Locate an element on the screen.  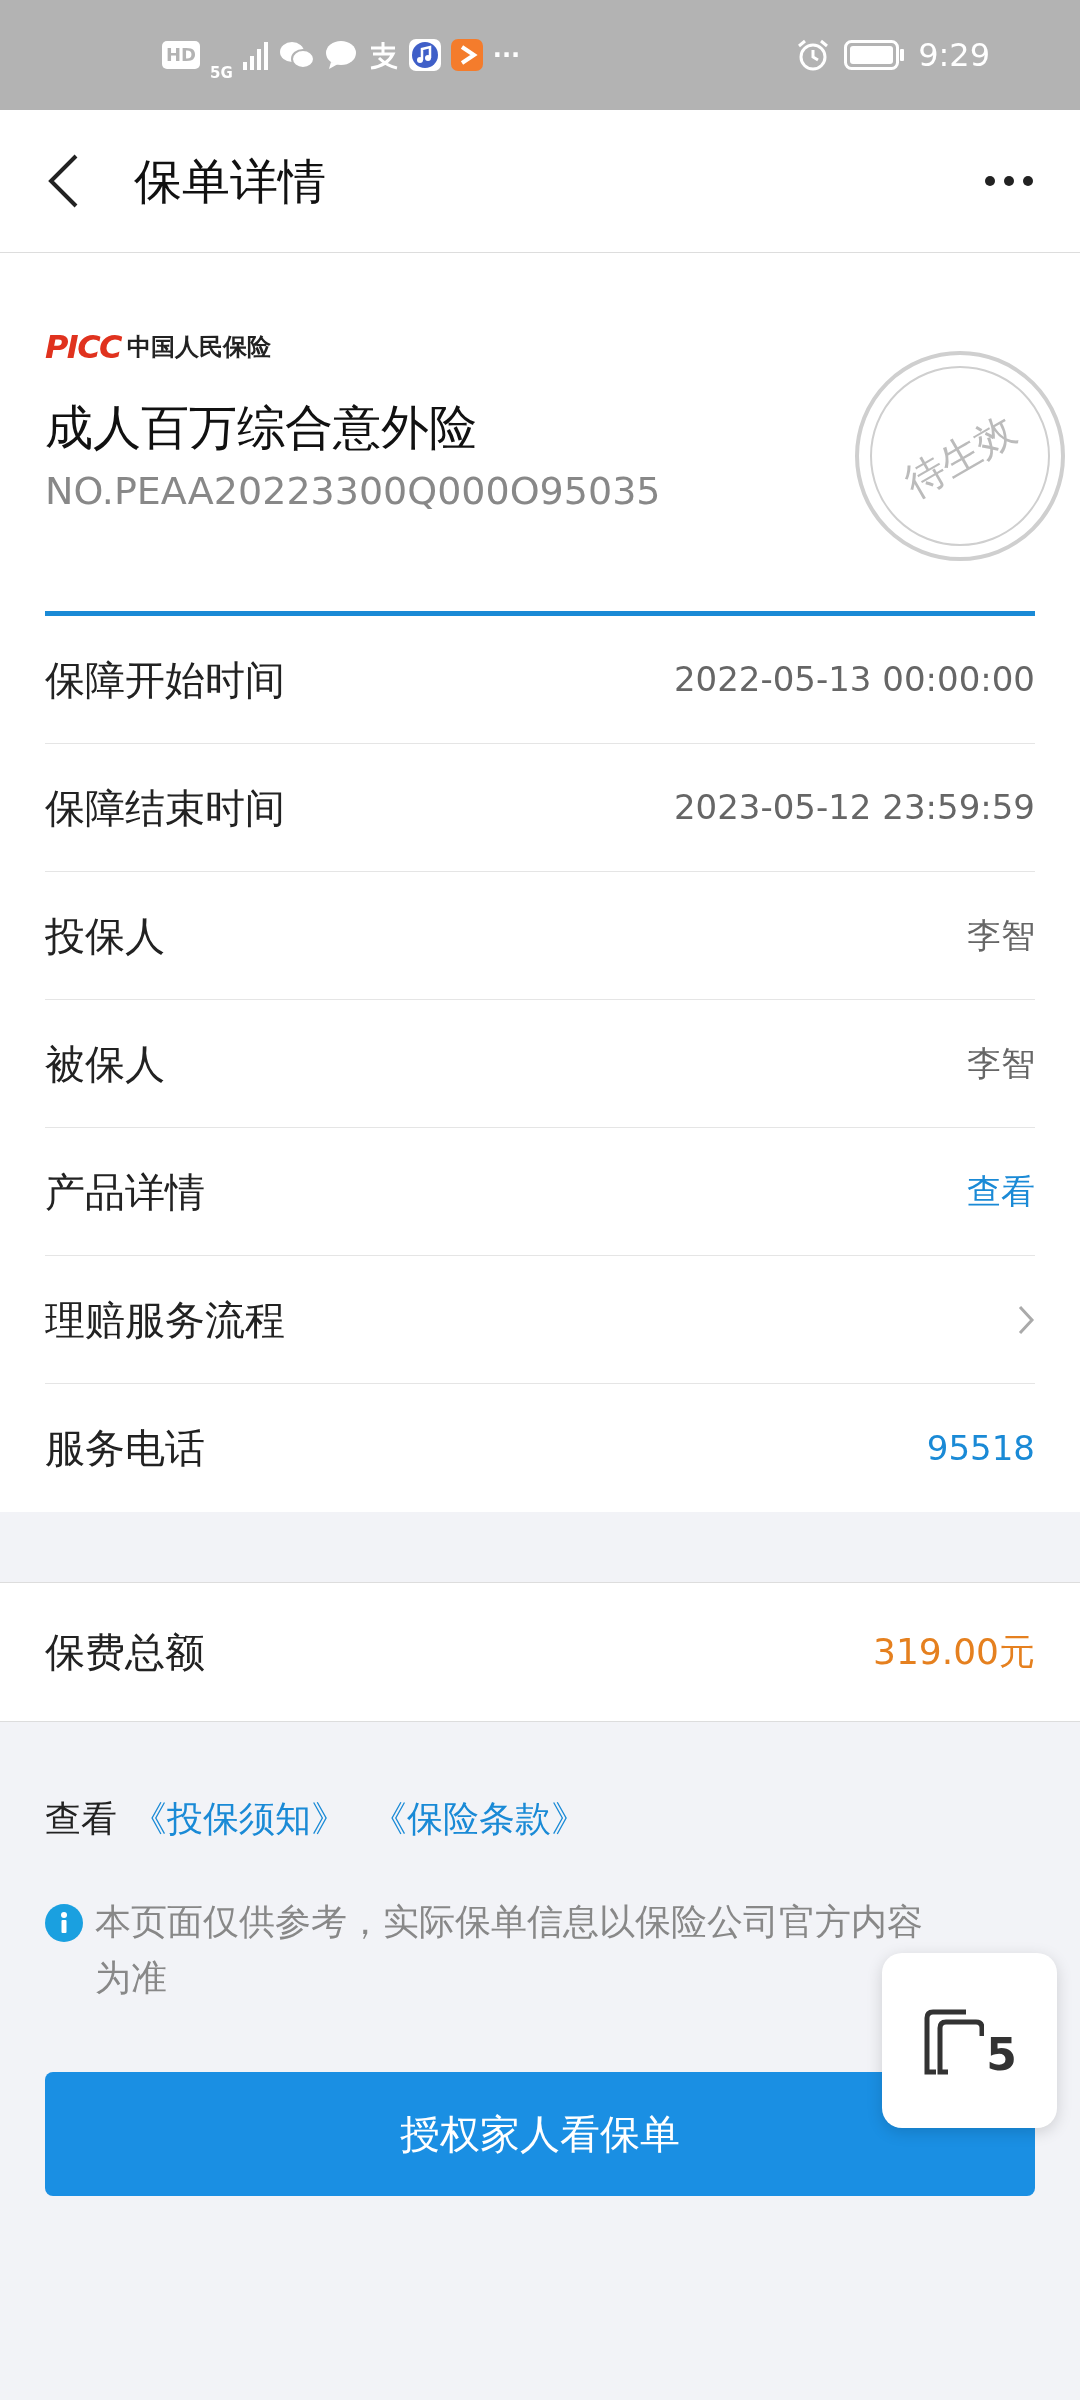
video-app-icon is located at coordinates (466, 55).